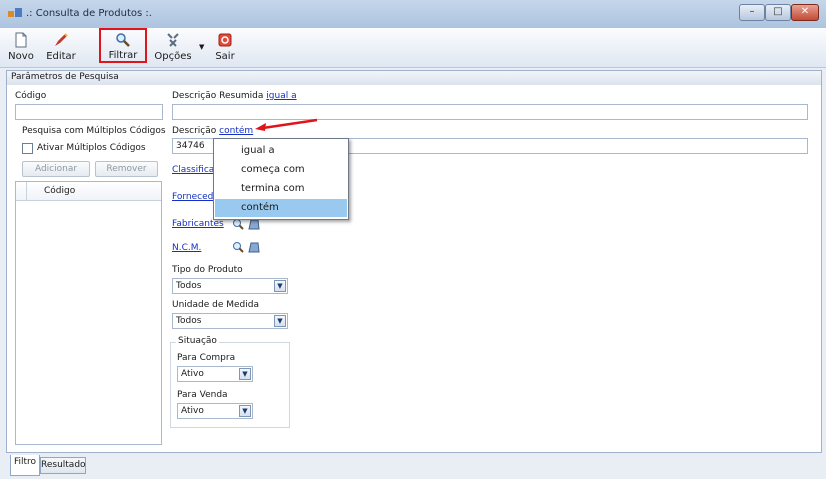  I want to click on descricao-resumida-label-text: Descrição Resumida, so click(218, 96).